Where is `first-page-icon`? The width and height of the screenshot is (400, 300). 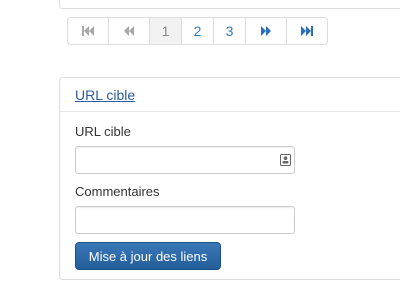 first-page-icon is located at coordinates (88, 31).